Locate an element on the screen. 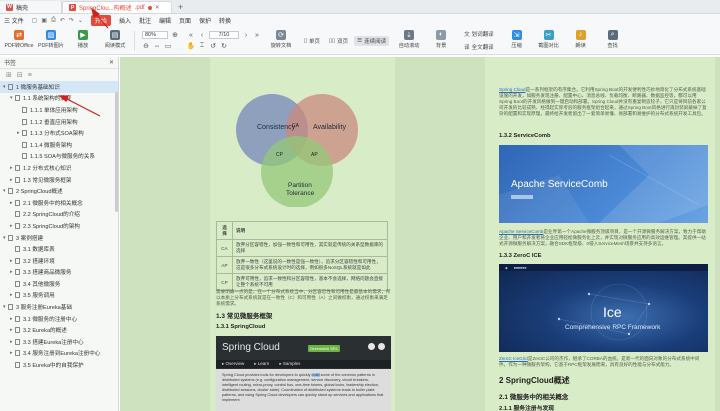 Image resolution: width=720 pixels, height=411 pixels. dropdown-icon: ⌄ is located at coordinates (80, 20).